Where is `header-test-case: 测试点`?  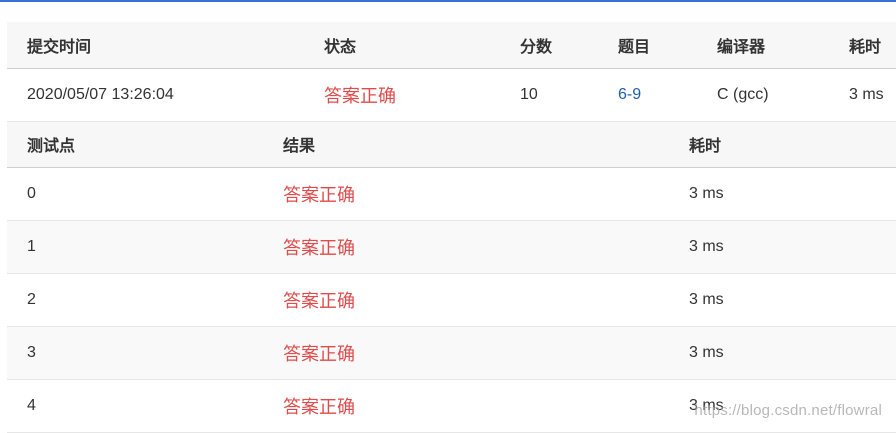 header-test-case: 测试点 is located at coordinates (135, 145).